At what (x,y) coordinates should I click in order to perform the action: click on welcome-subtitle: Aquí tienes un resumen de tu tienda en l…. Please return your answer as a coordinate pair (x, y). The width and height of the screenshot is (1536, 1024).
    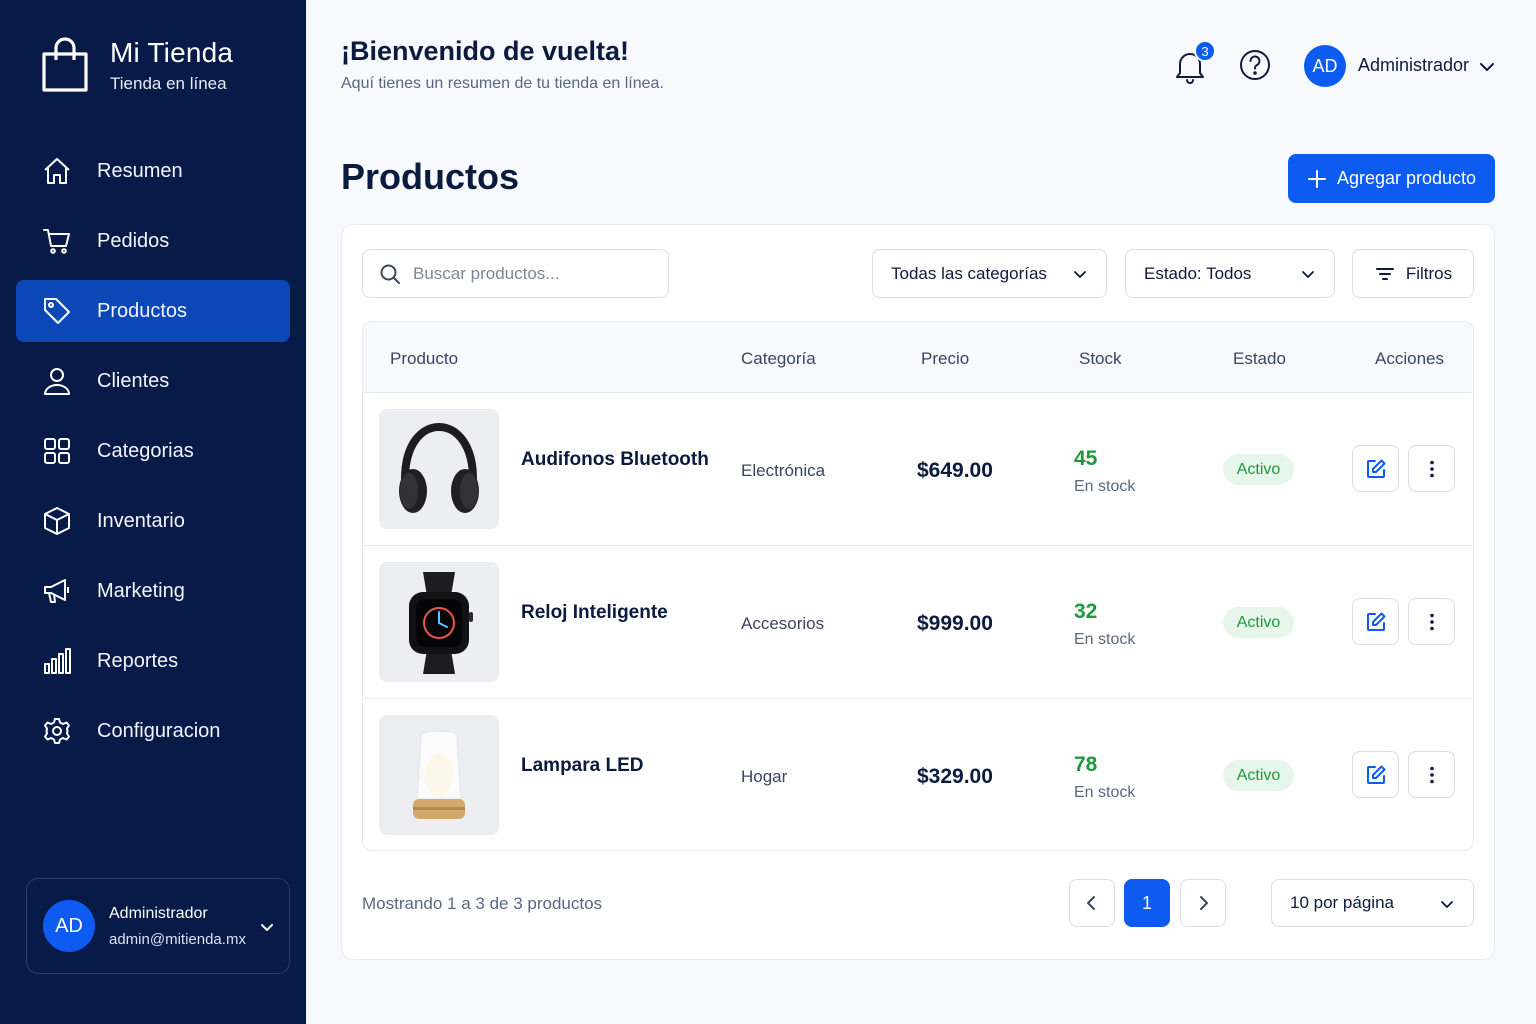
    Looking at the image, I should click on (502, 83).